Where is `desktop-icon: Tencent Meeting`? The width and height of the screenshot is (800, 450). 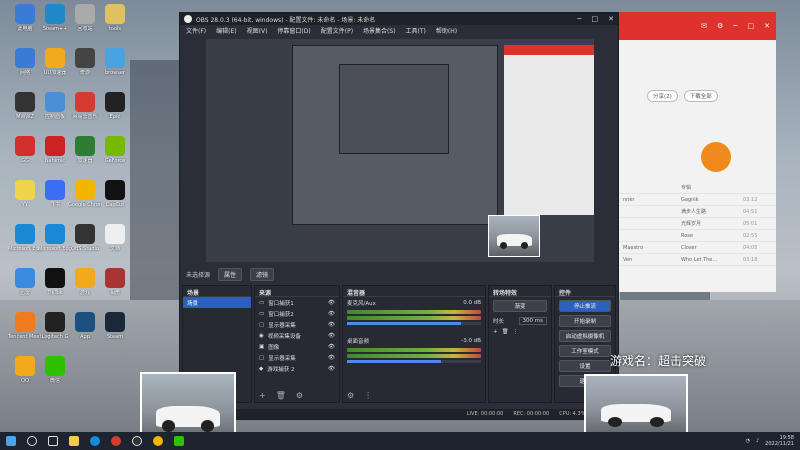
desktop-icon: Tencent Meeting is located at coordinates (25, 332).